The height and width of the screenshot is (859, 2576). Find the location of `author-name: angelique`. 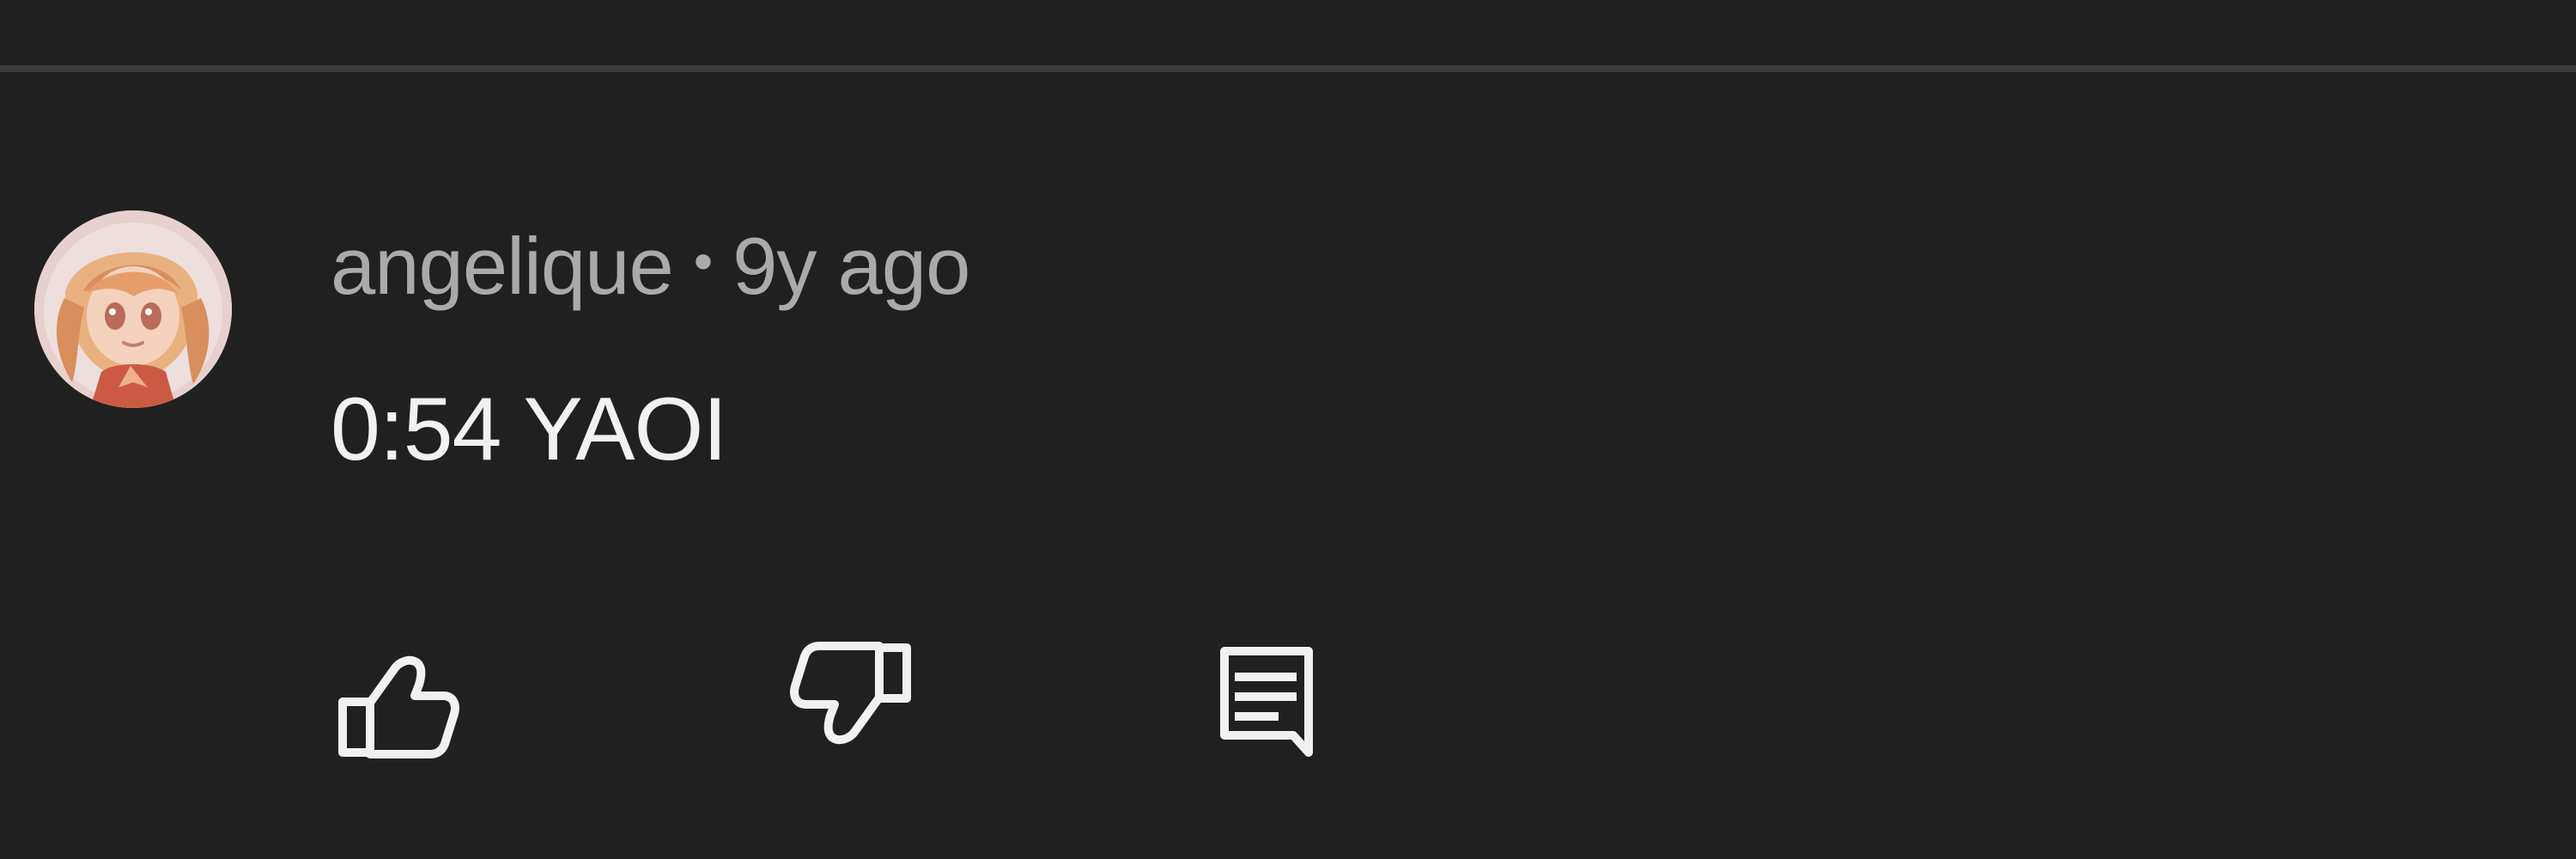

author-name: angelique is located at coordinates (503, 267).